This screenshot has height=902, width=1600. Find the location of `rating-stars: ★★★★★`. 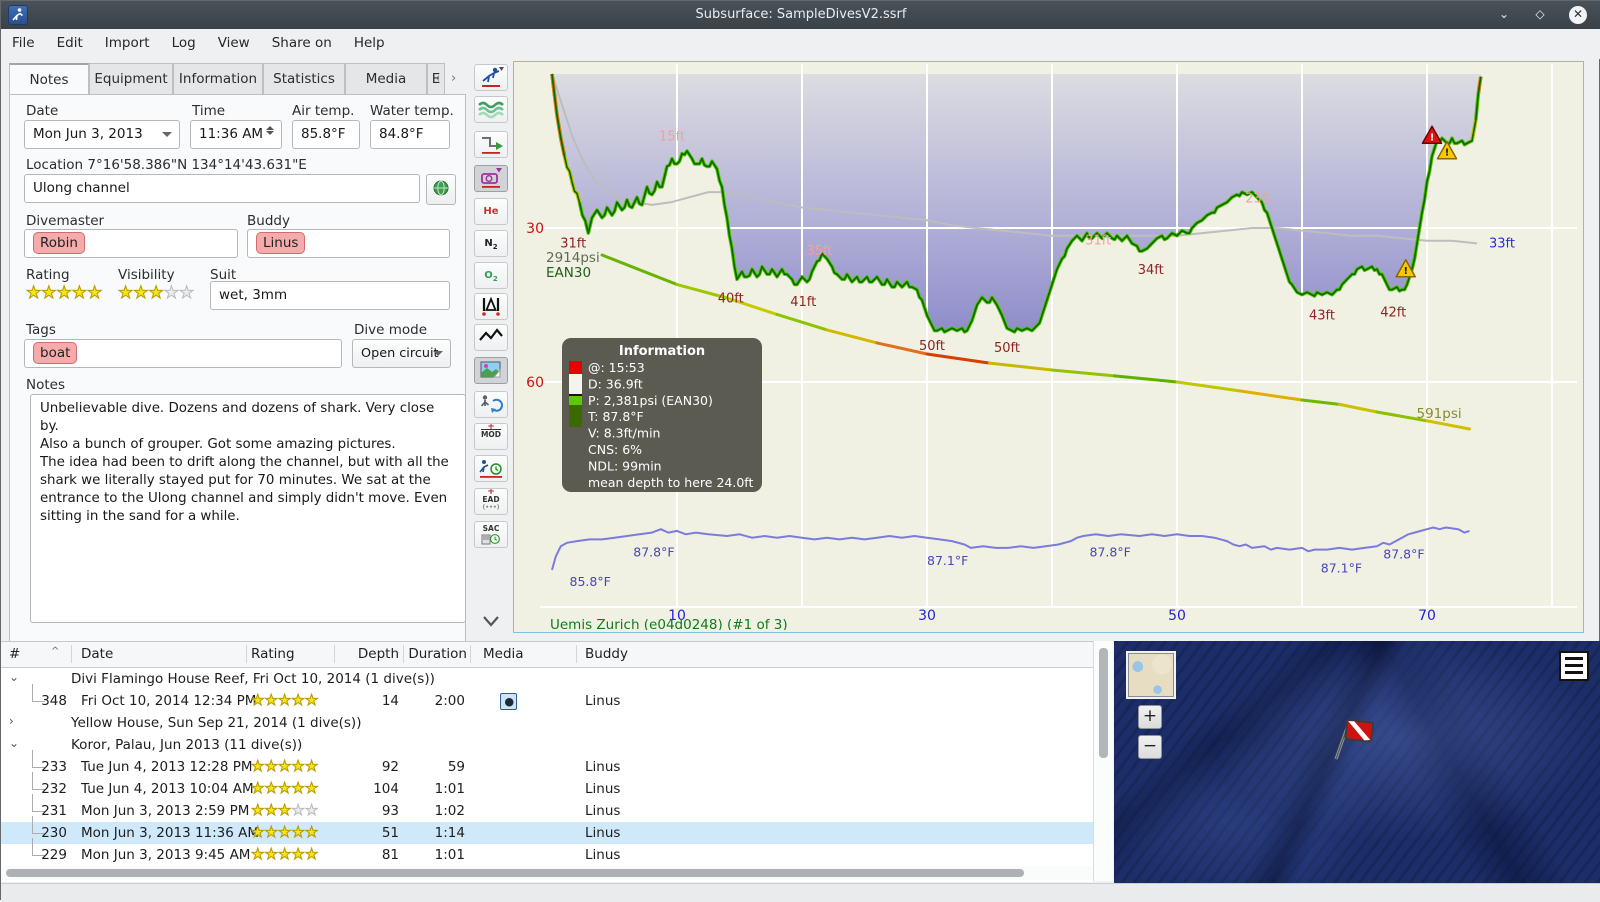

rating-stars: ★★★★★ is located at coordinates (64, 293).